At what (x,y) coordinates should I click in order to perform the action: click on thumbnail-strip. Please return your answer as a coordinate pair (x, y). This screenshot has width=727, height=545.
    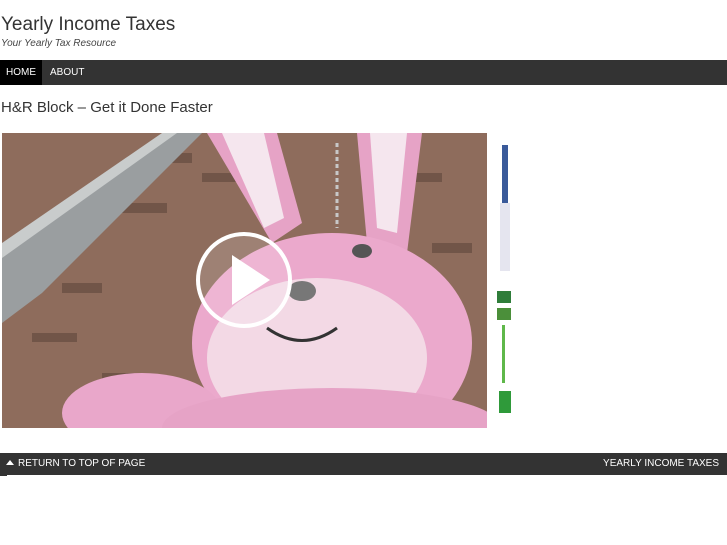
    Looking at the image, I should click on (504, 278).